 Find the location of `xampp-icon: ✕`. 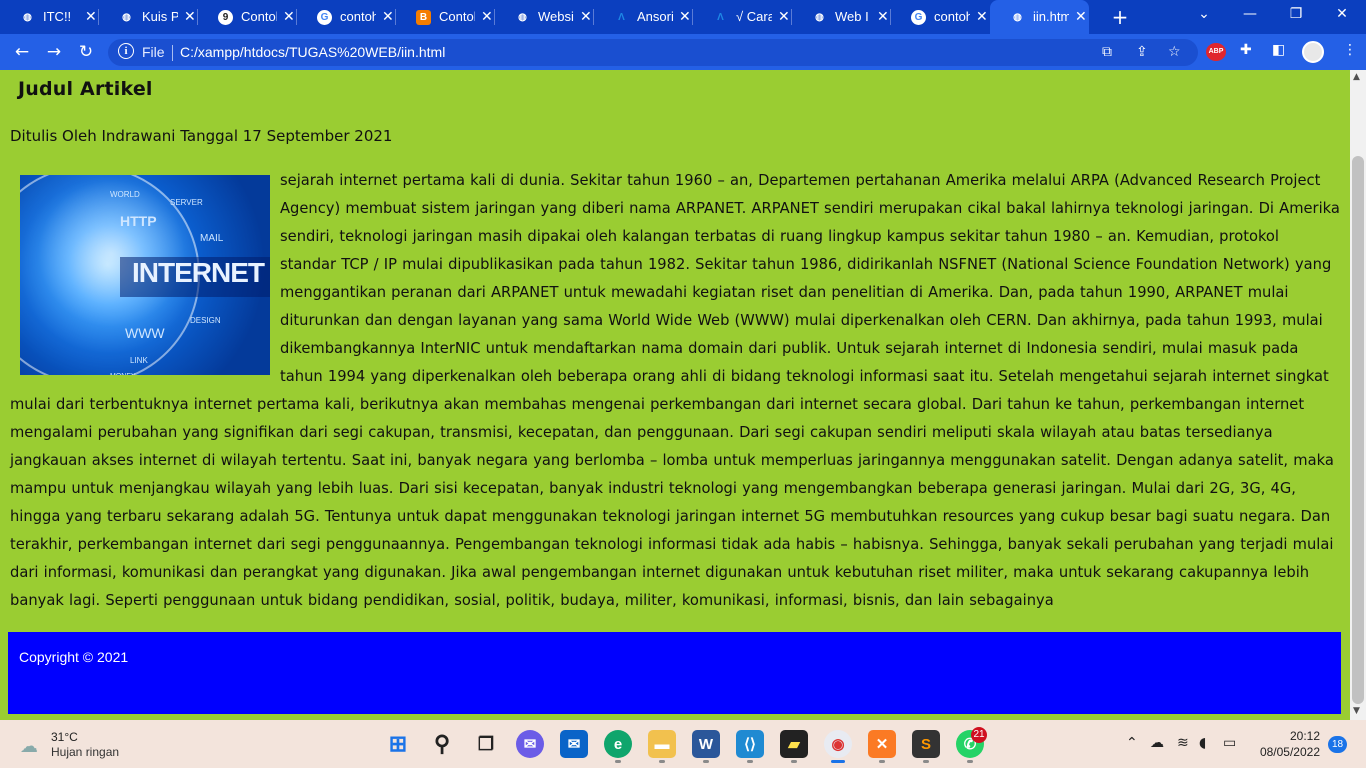

xampp-icon: ✕ is located at coordinates (882, 744).